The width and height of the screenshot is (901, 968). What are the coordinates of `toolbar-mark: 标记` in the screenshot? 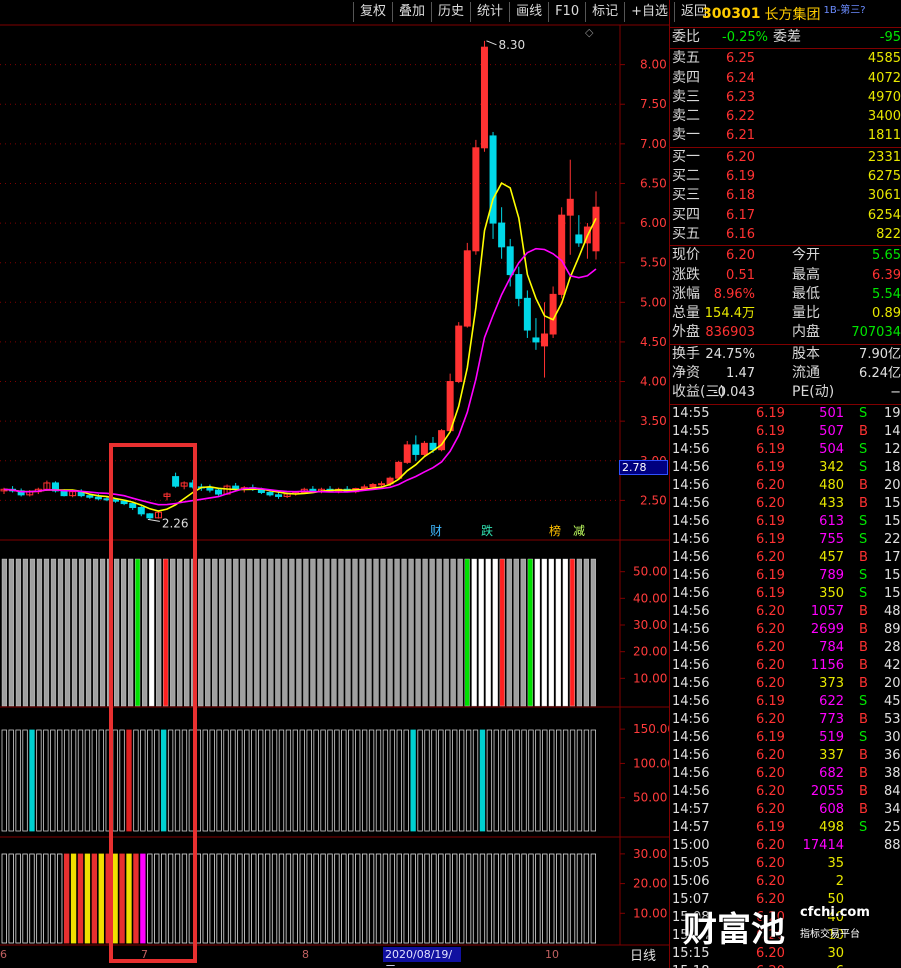 It's located at (604, 12).